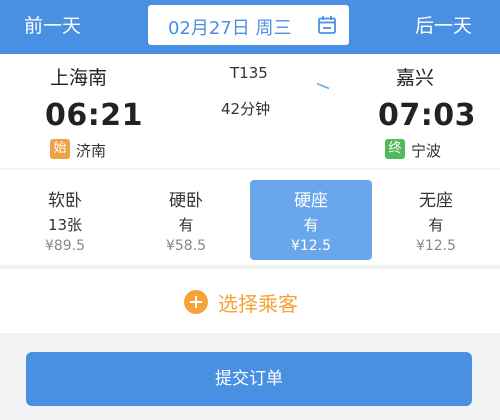 Image resolution: width=500 pixels, height=420 pixels. I want to click on next-day-button: 后一天, so click(443, 24).